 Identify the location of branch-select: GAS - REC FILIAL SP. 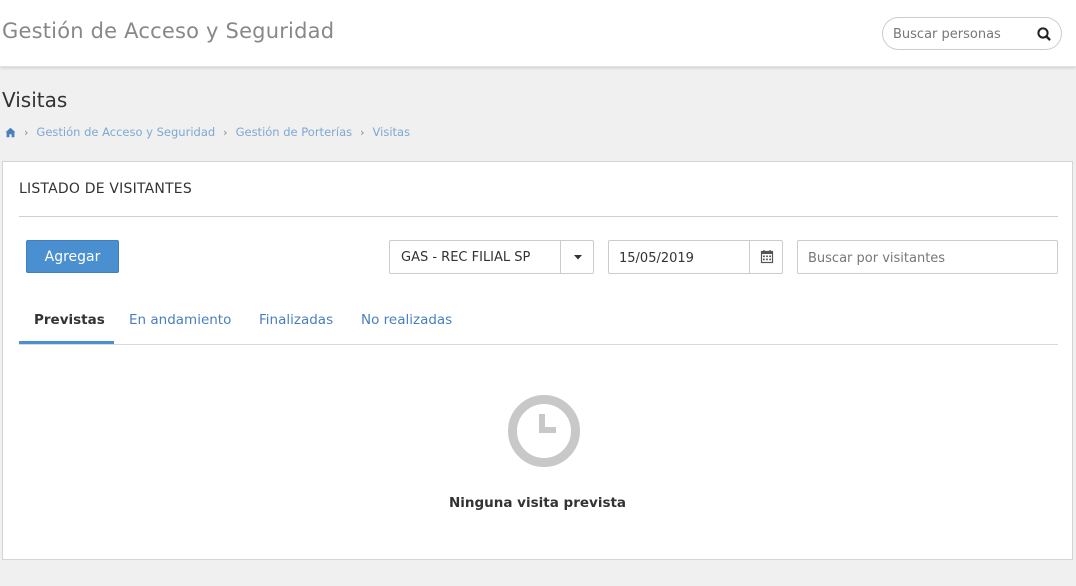
(491, 257).